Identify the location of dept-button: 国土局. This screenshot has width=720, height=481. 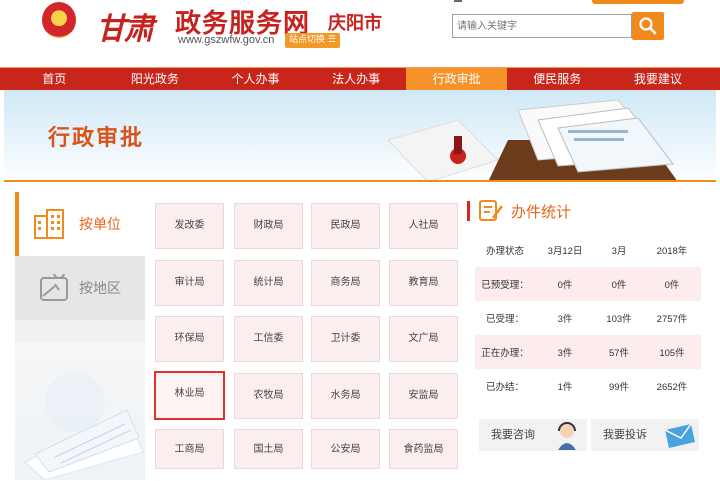
(268, 449).